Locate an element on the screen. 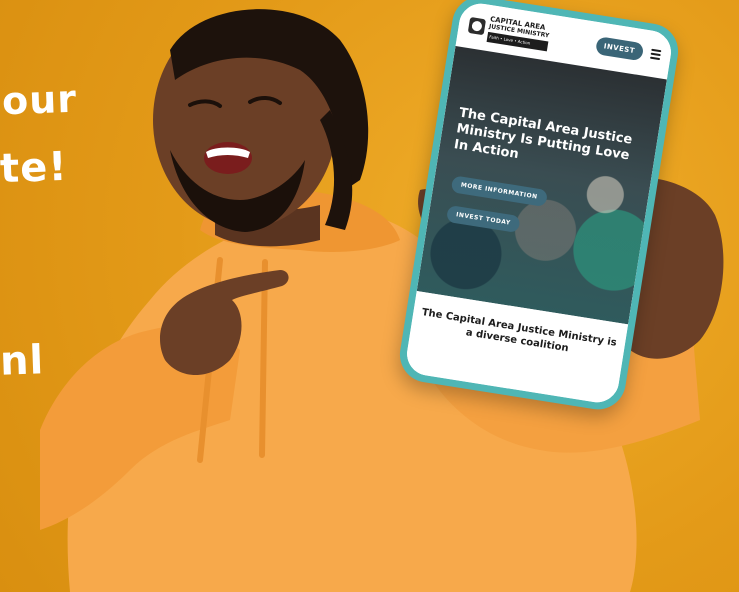  mouth is located at coordinates (228, 158).